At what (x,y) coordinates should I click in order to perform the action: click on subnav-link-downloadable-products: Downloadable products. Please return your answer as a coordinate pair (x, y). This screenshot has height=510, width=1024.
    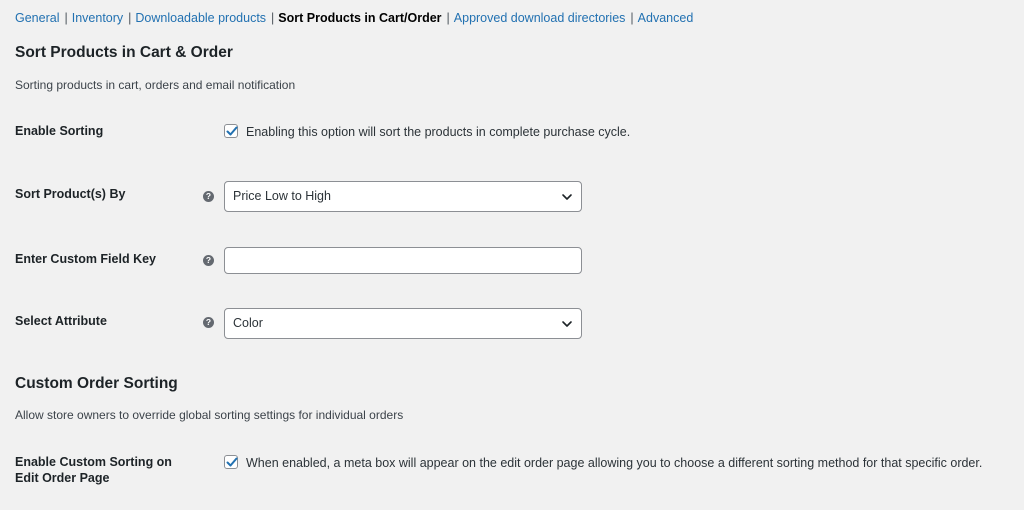
    Looking at the image, I should click on (200, 18).